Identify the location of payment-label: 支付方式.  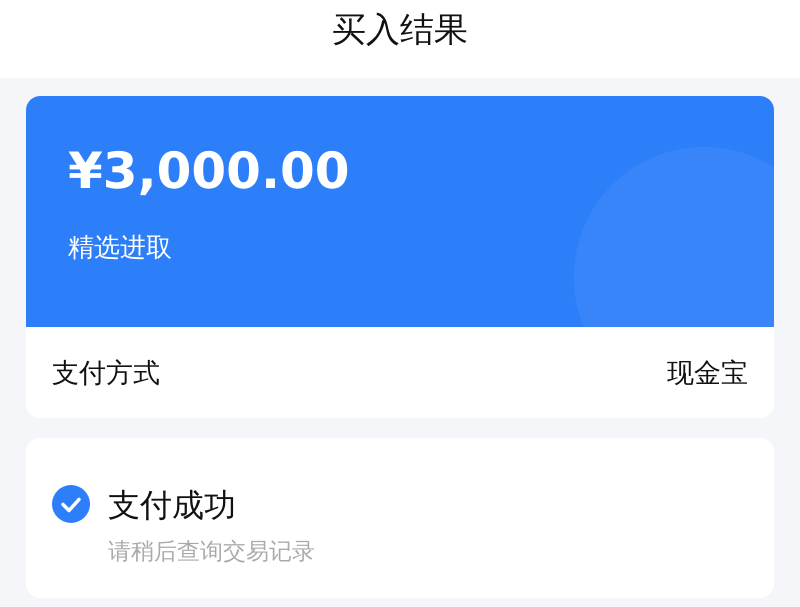
(106, 373).